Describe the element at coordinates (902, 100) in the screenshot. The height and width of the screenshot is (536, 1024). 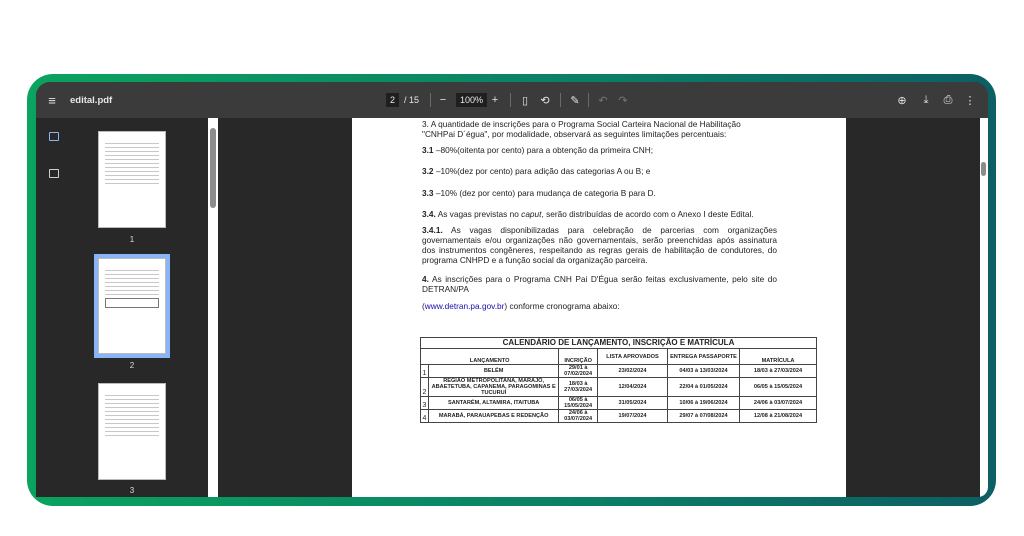
I see `ai-annotate-icon: ⊕` at that location.